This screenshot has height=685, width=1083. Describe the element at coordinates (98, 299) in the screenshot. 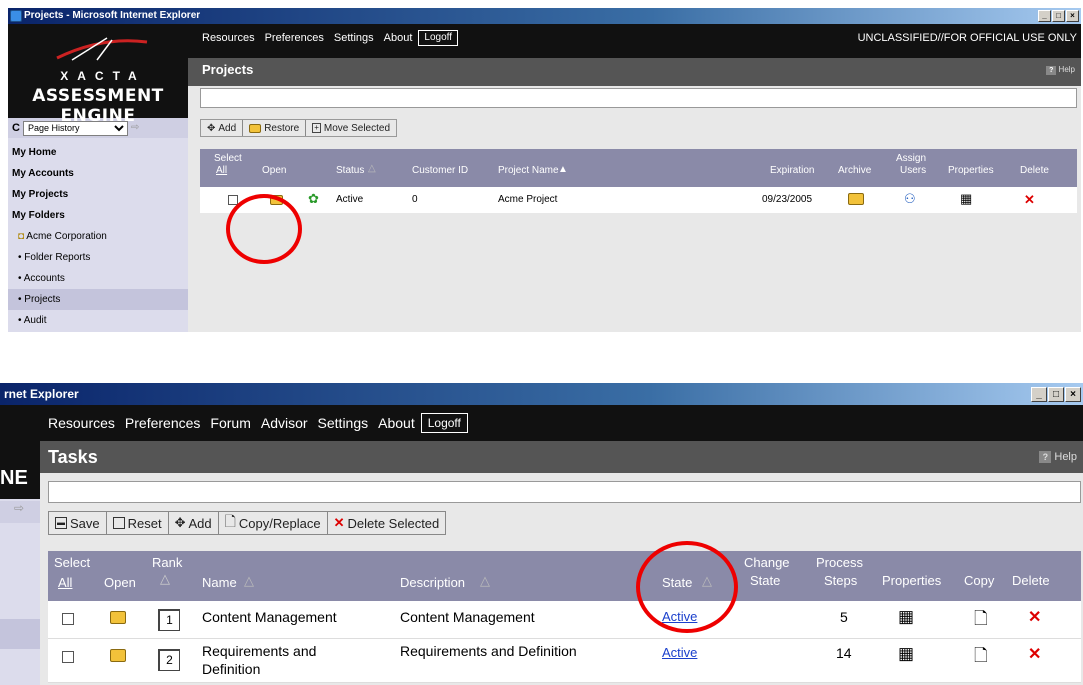

I see `sidebar-item-projects: • Projects` at that location.